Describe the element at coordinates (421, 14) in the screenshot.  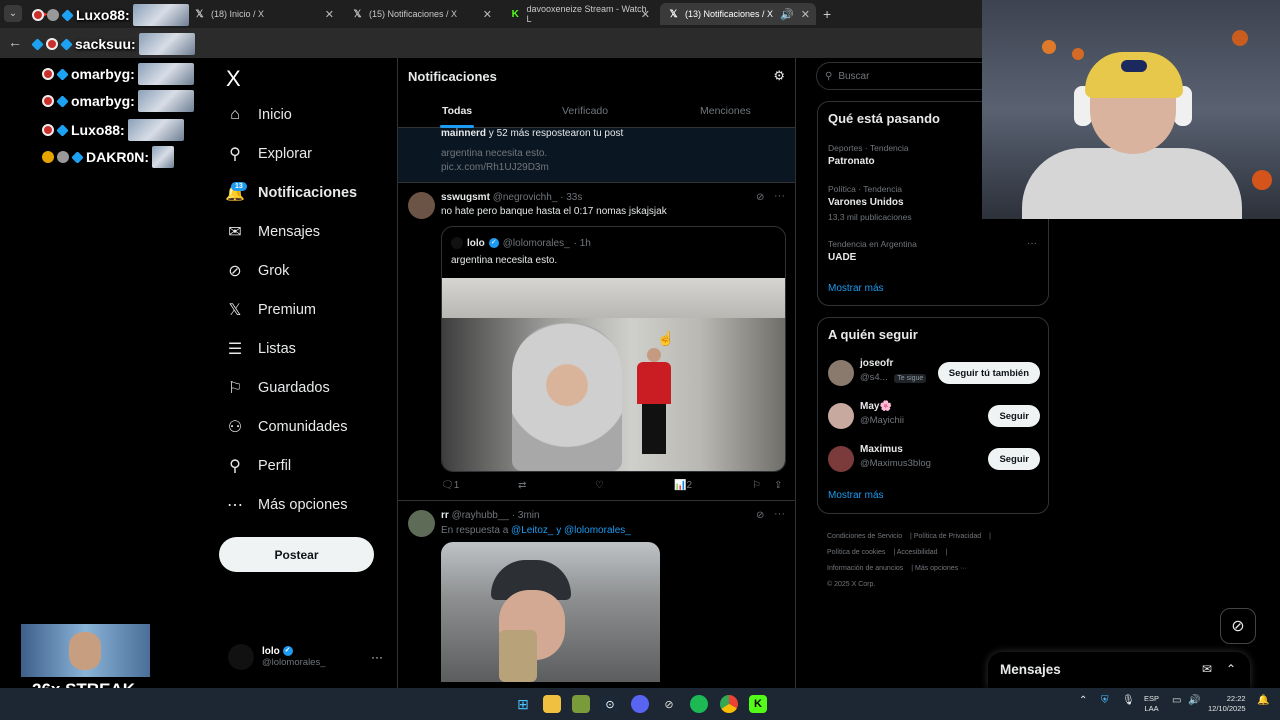
I see `browser-tab-3: 𝕏 (15) Notificaciones / X ✕` at that location.